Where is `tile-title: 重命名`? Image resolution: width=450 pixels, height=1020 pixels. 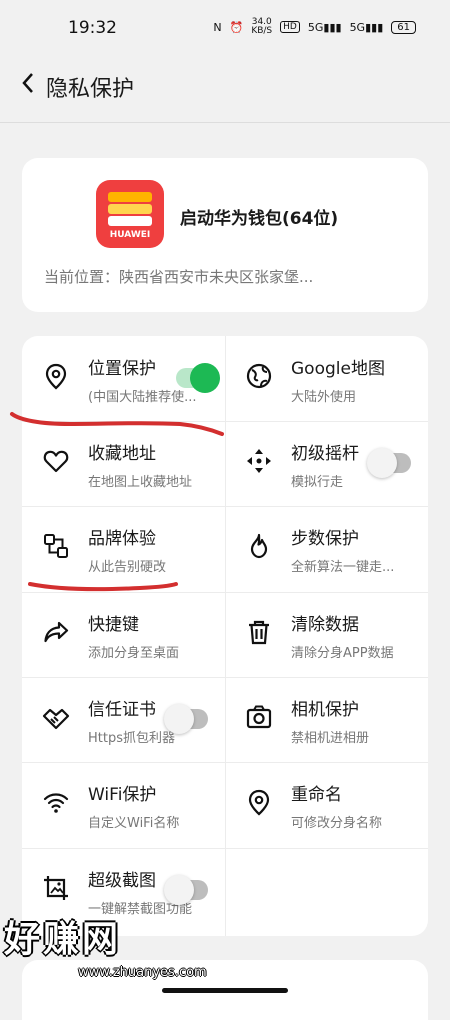
tile-title: 重命名 is located at coordinates (316, 795).